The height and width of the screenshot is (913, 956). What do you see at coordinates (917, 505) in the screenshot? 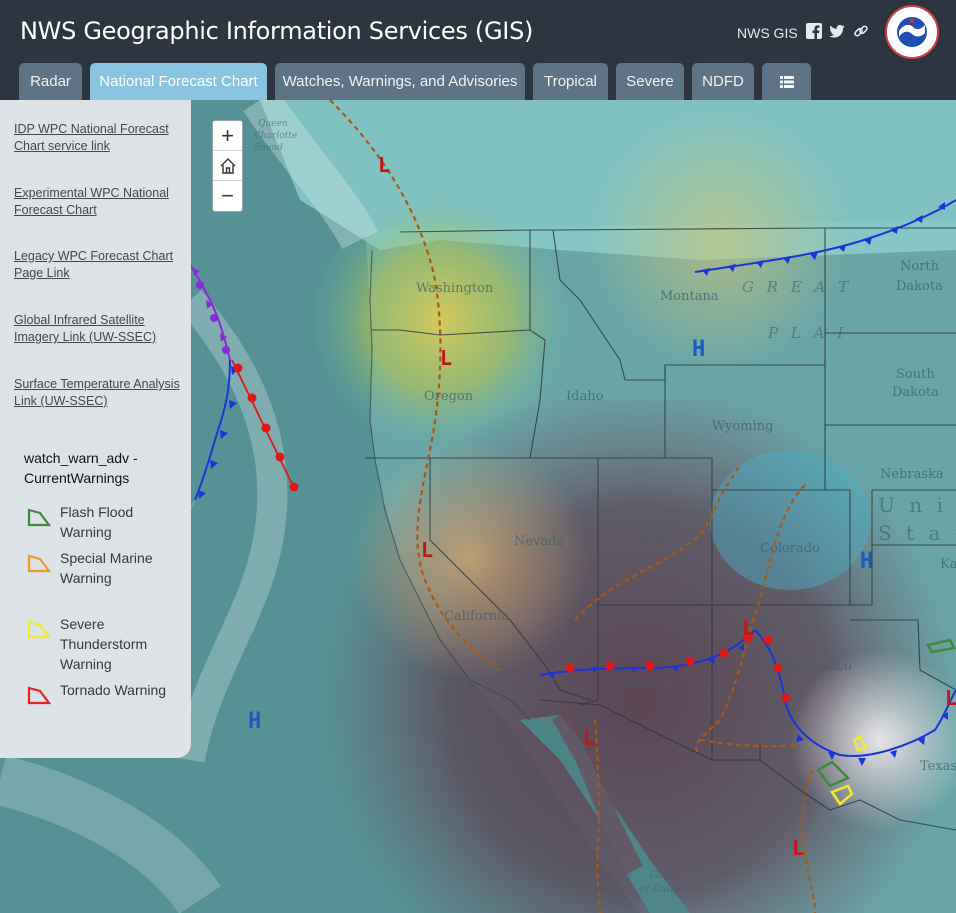
I see `label-united-states-1: U n i t` at bounding box center [917, 505].